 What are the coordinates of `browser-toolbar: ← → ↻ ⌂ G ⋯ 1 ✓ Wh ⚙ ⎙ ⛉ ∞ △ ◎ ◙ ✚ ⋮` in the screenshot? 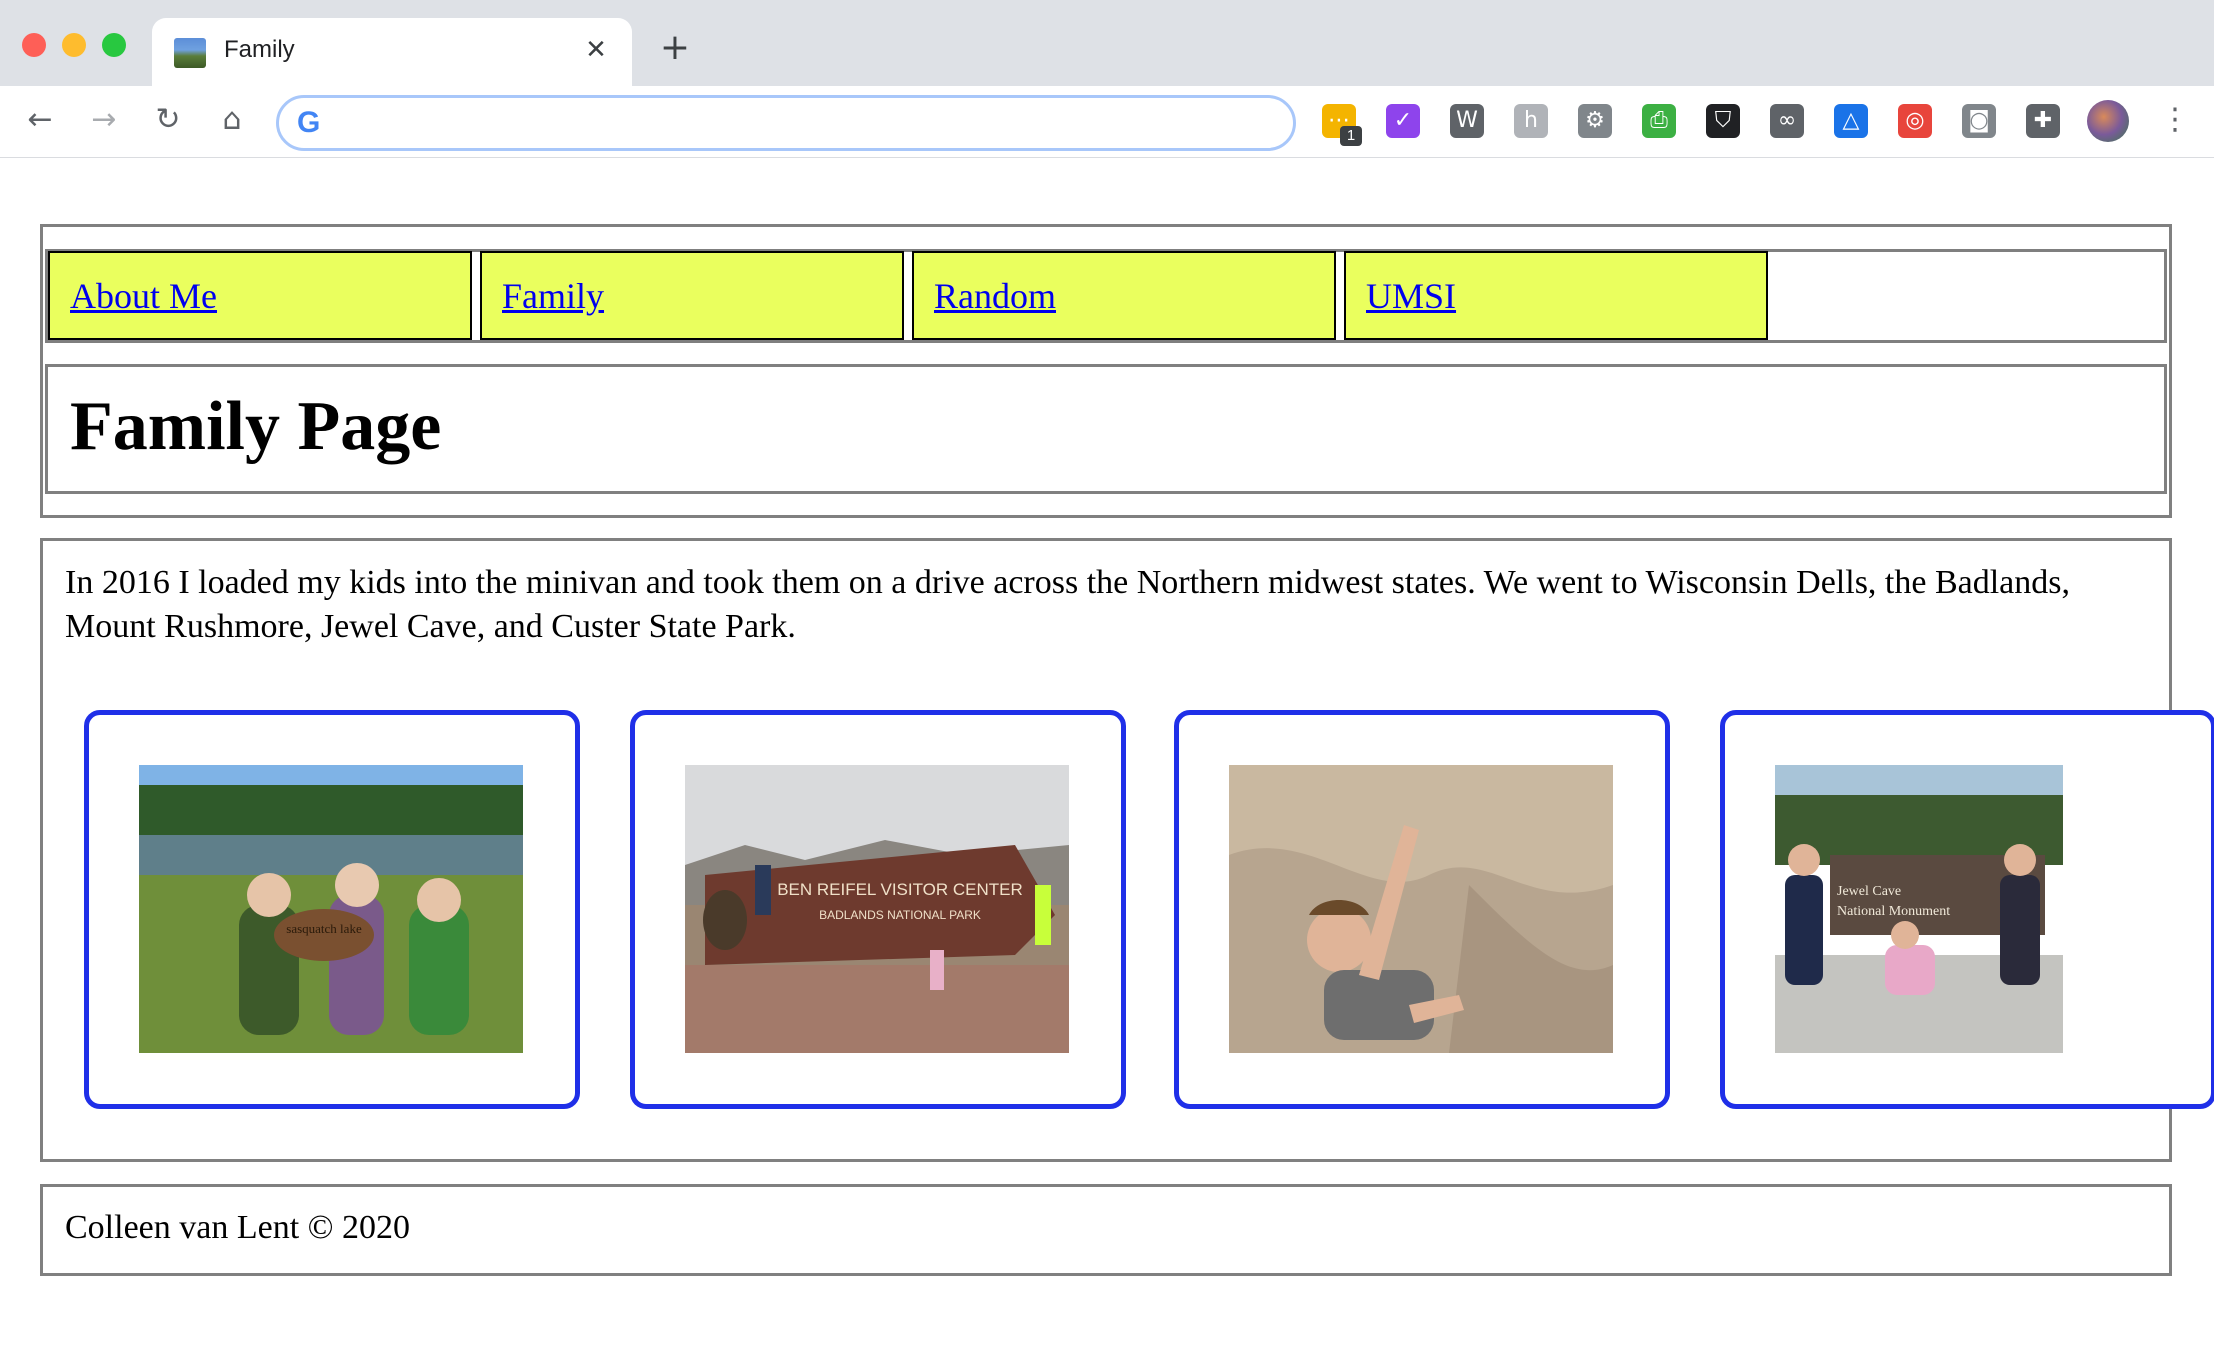 It's located at (1107, 122).